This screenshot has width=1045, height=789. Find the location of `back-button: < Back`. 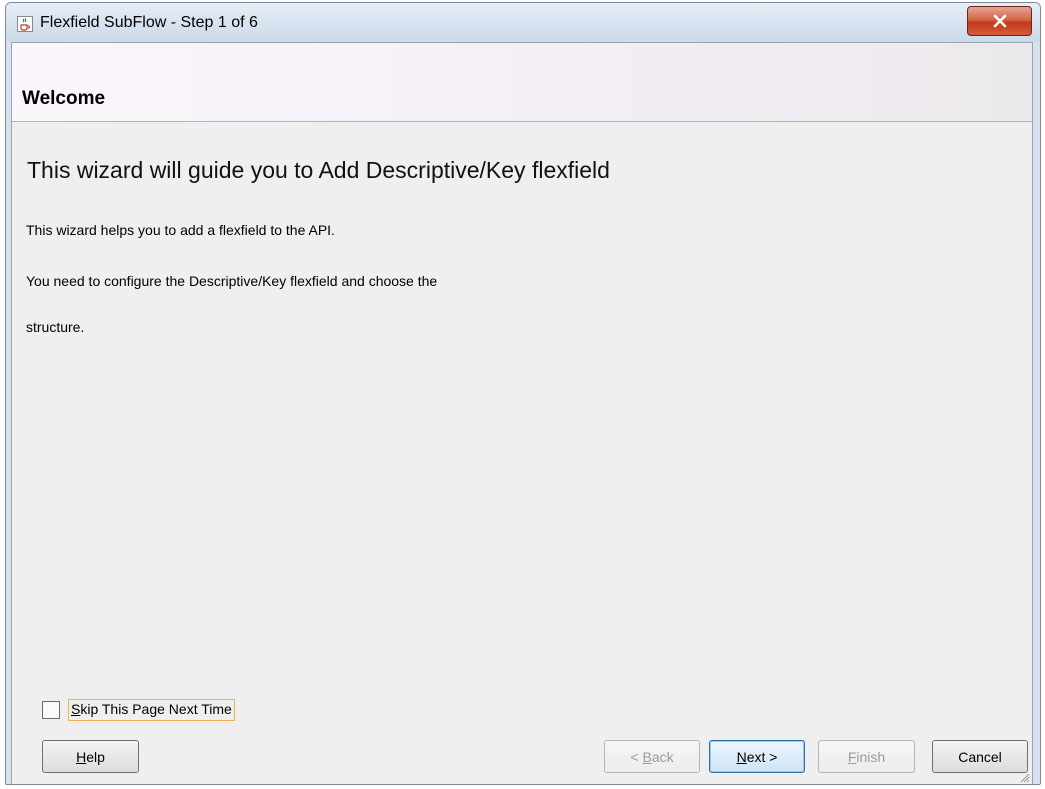

back-button: < Back is located at coordinates (652, 756).